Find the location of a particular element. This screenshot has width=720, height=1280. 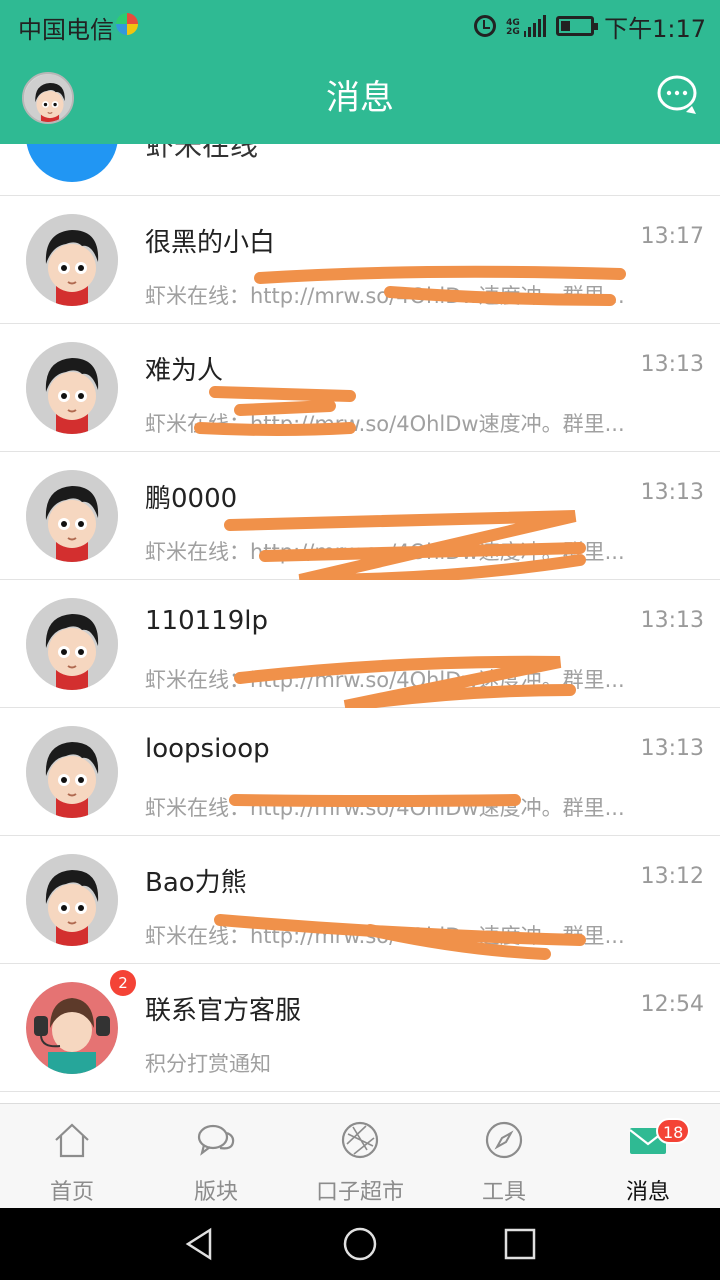

recents-icon is located at coordinates (520, 1244).